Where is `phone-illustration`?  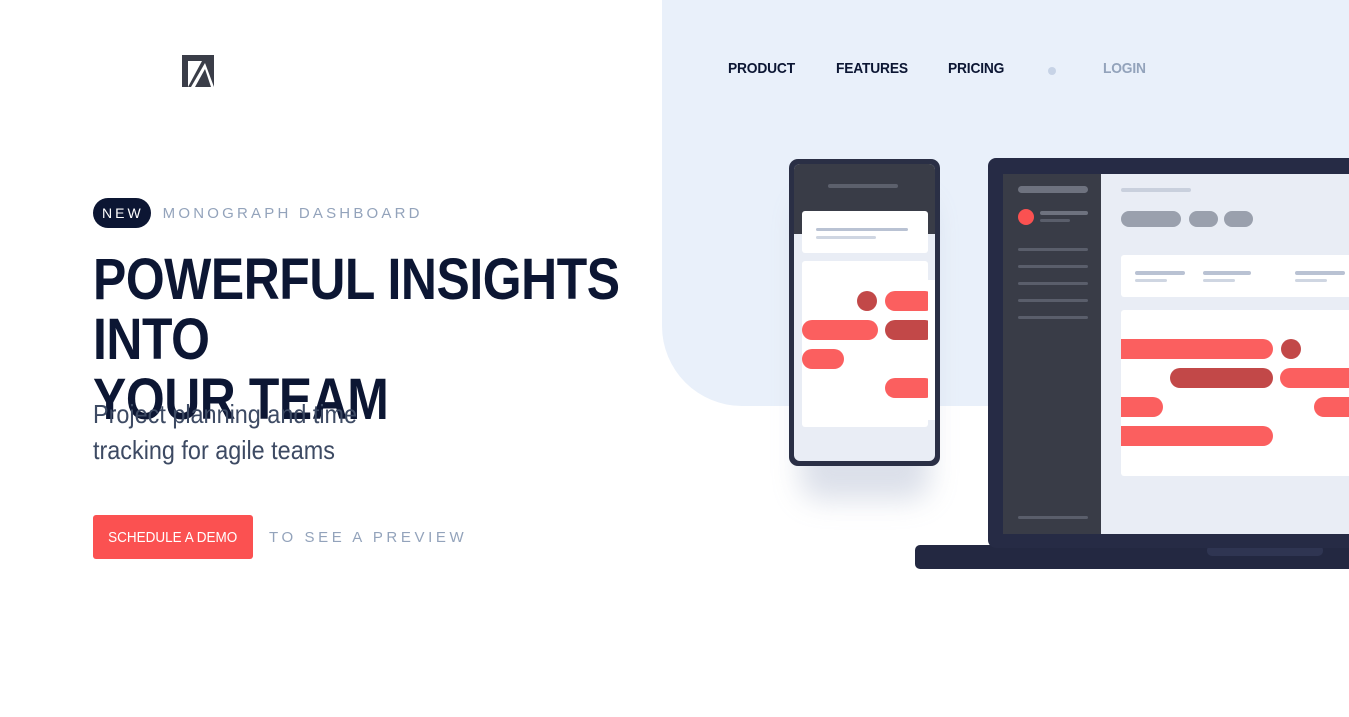
phone-illustration is located at coordinates (864, 312).